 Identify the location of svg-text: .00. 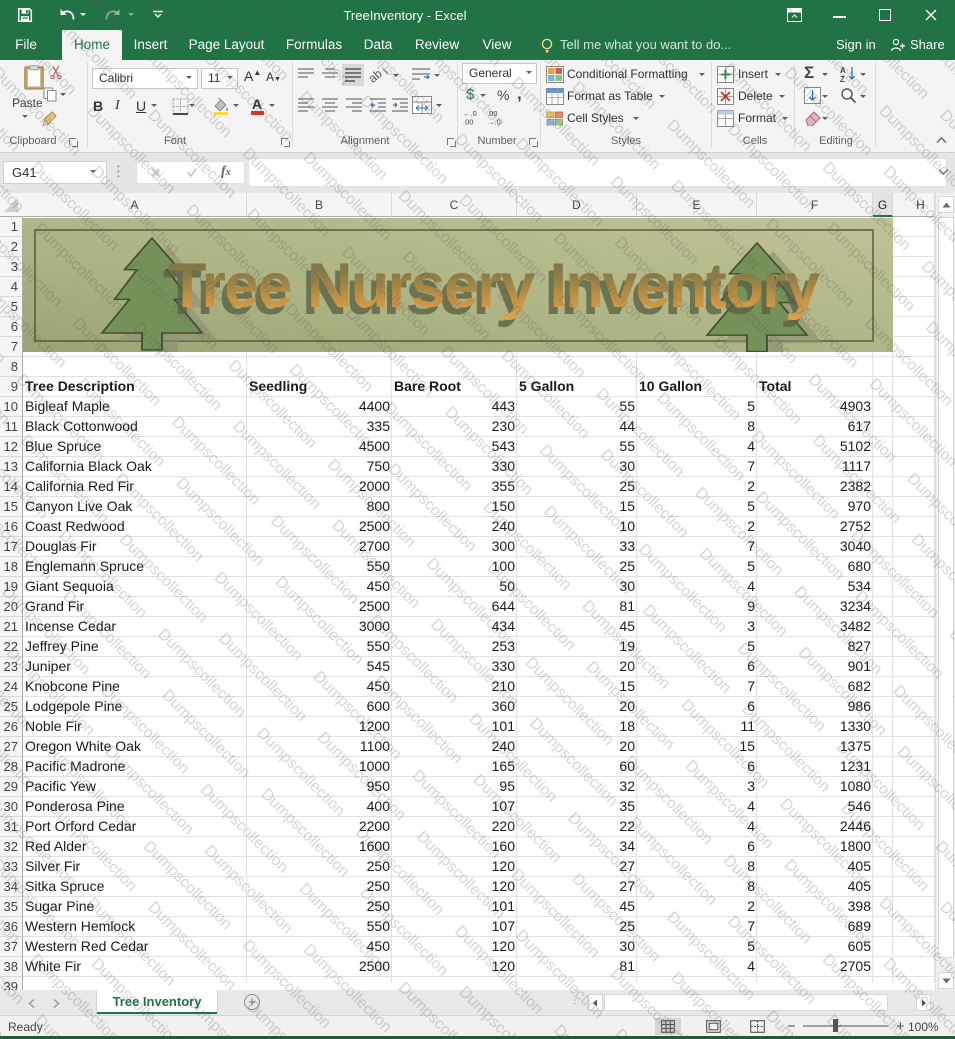
(468, 122).